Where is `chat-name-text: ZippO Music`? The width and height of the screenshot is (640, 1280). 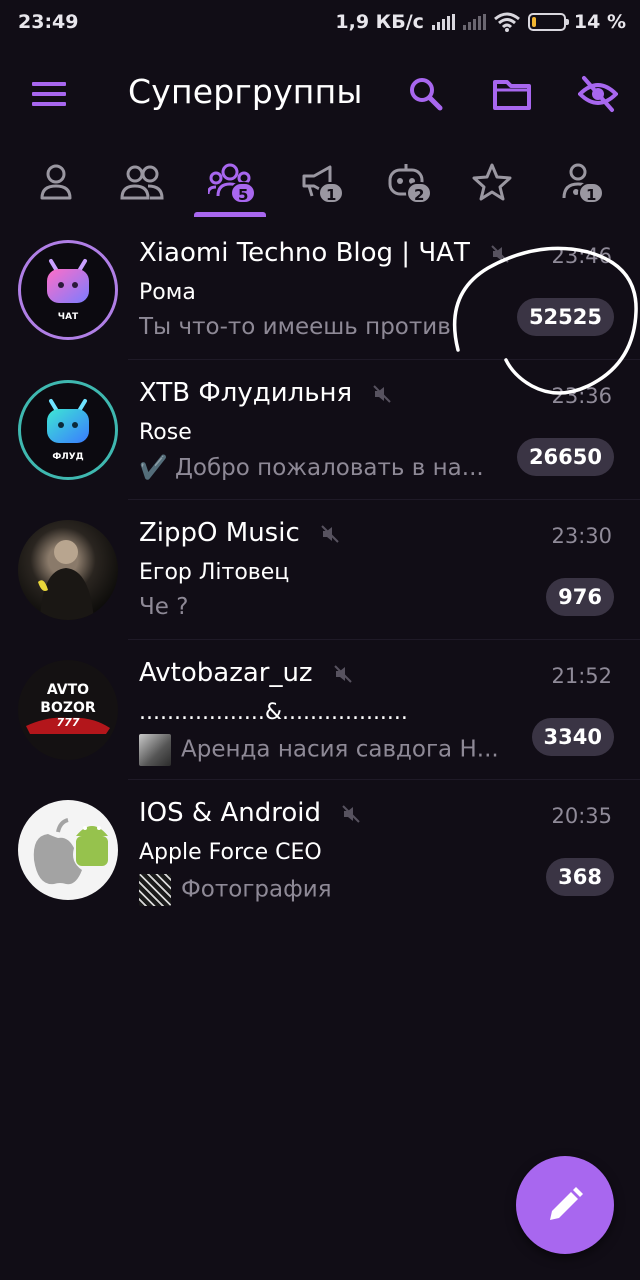 chat-name-text: ZippO Music is located at coordinates (219, 533).